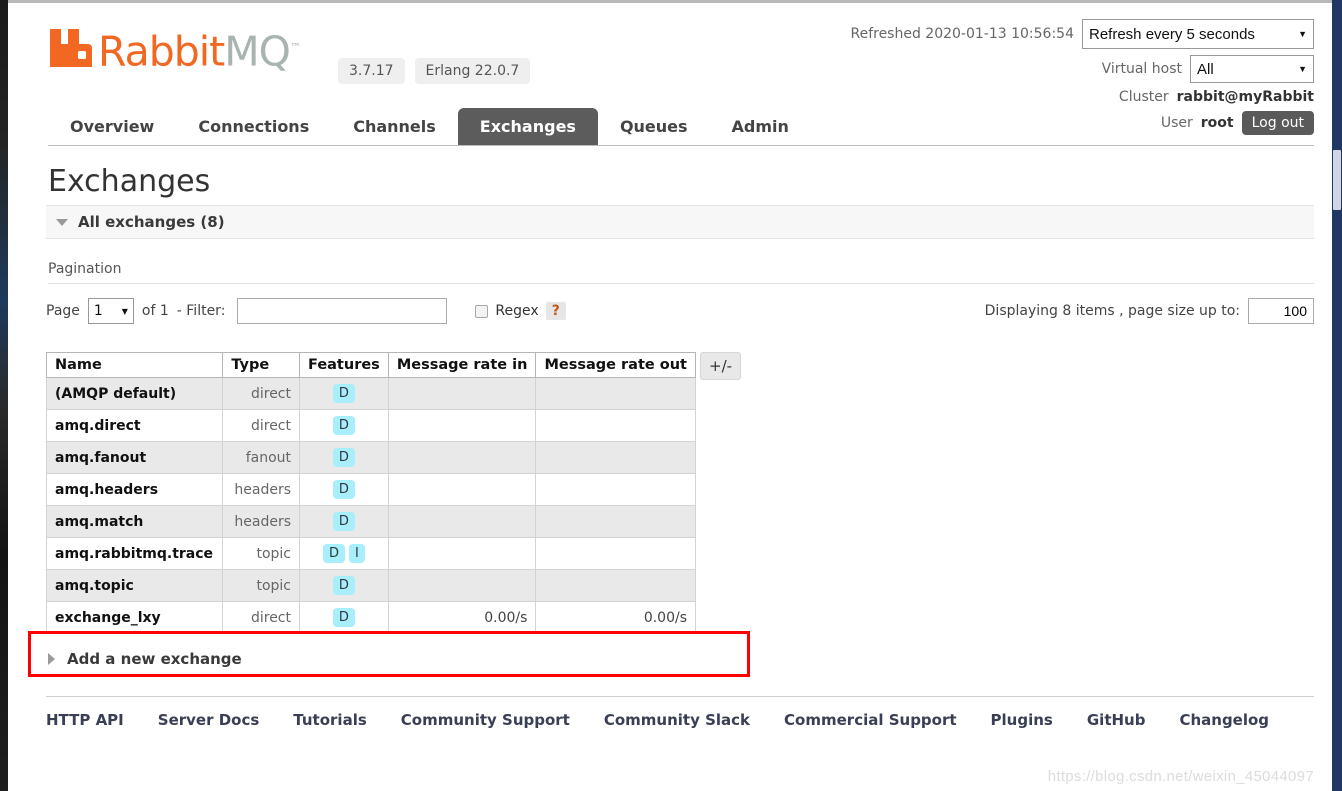 This screenshot has width=1342, height=791. I want to click on table-row: amq.headers headers D, so click(370, 489).